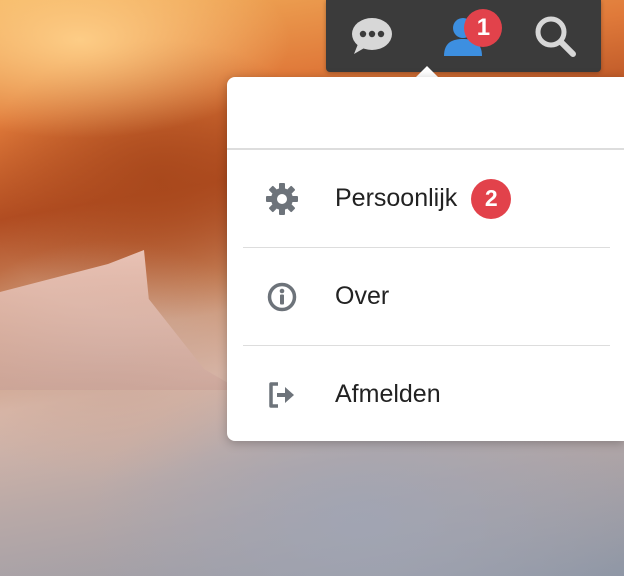 The width and height of the screenshot is (624, 576). What do you see at coordinates (120, 320) in the screenshot?
I see `wallpaper-rock` at bounding box center [120, 320].